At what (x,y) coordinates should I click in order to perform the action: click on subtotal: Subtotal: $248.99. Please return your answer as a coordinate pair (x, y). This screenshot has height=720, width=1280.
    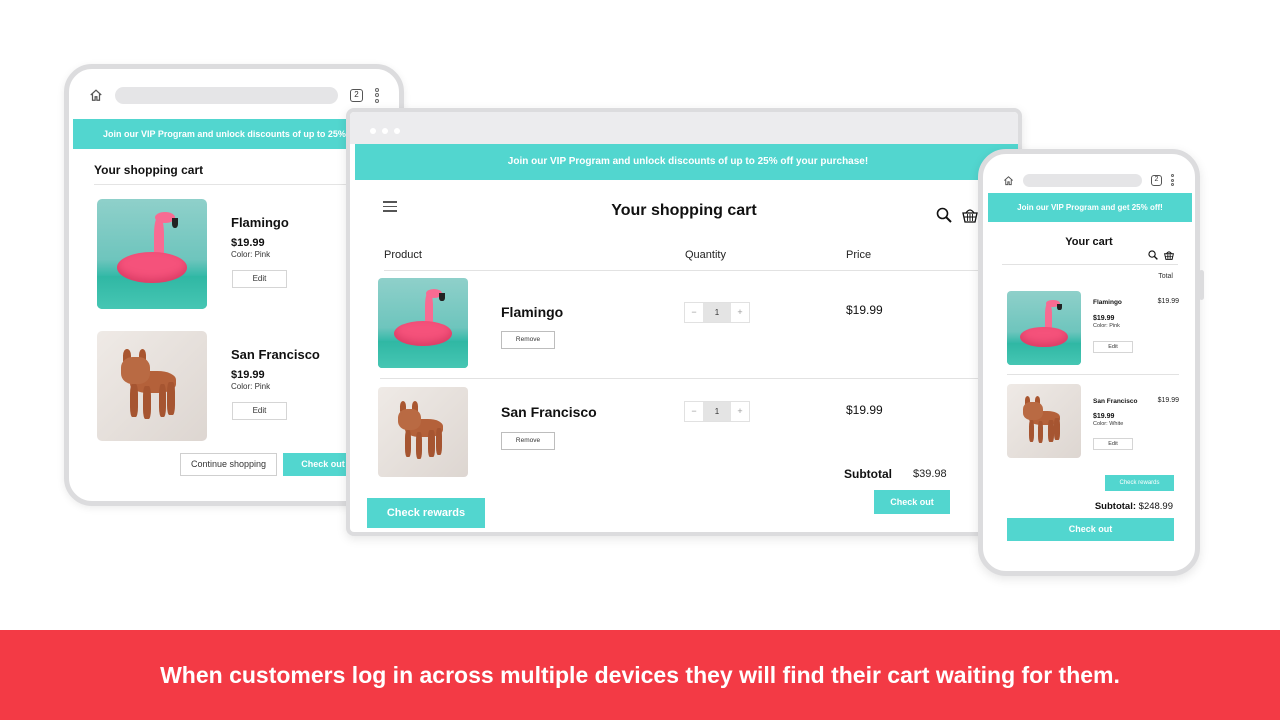
    Looking at the image, I should click on (1134, 506).